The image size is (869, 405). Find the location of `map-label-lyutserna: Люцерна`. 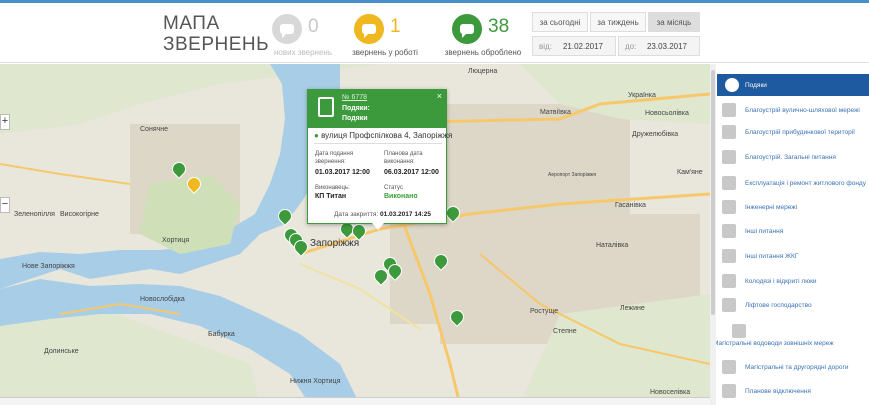

map-label-lyutserna: Люцерна is located at coordinates (483, 71).